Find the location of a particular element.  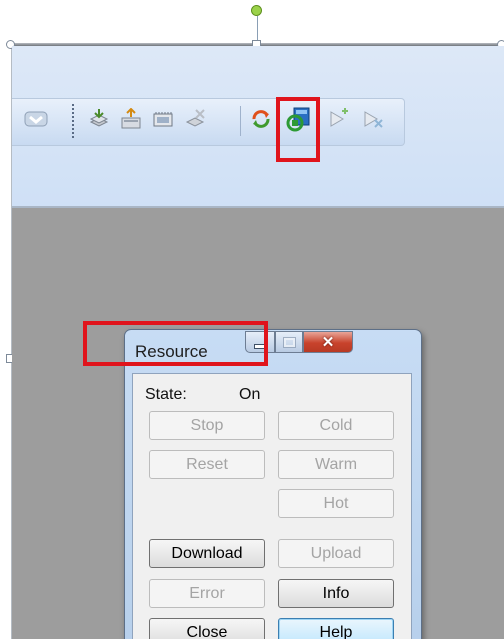

warm-button: Warm is located at coordinates (336, 464).